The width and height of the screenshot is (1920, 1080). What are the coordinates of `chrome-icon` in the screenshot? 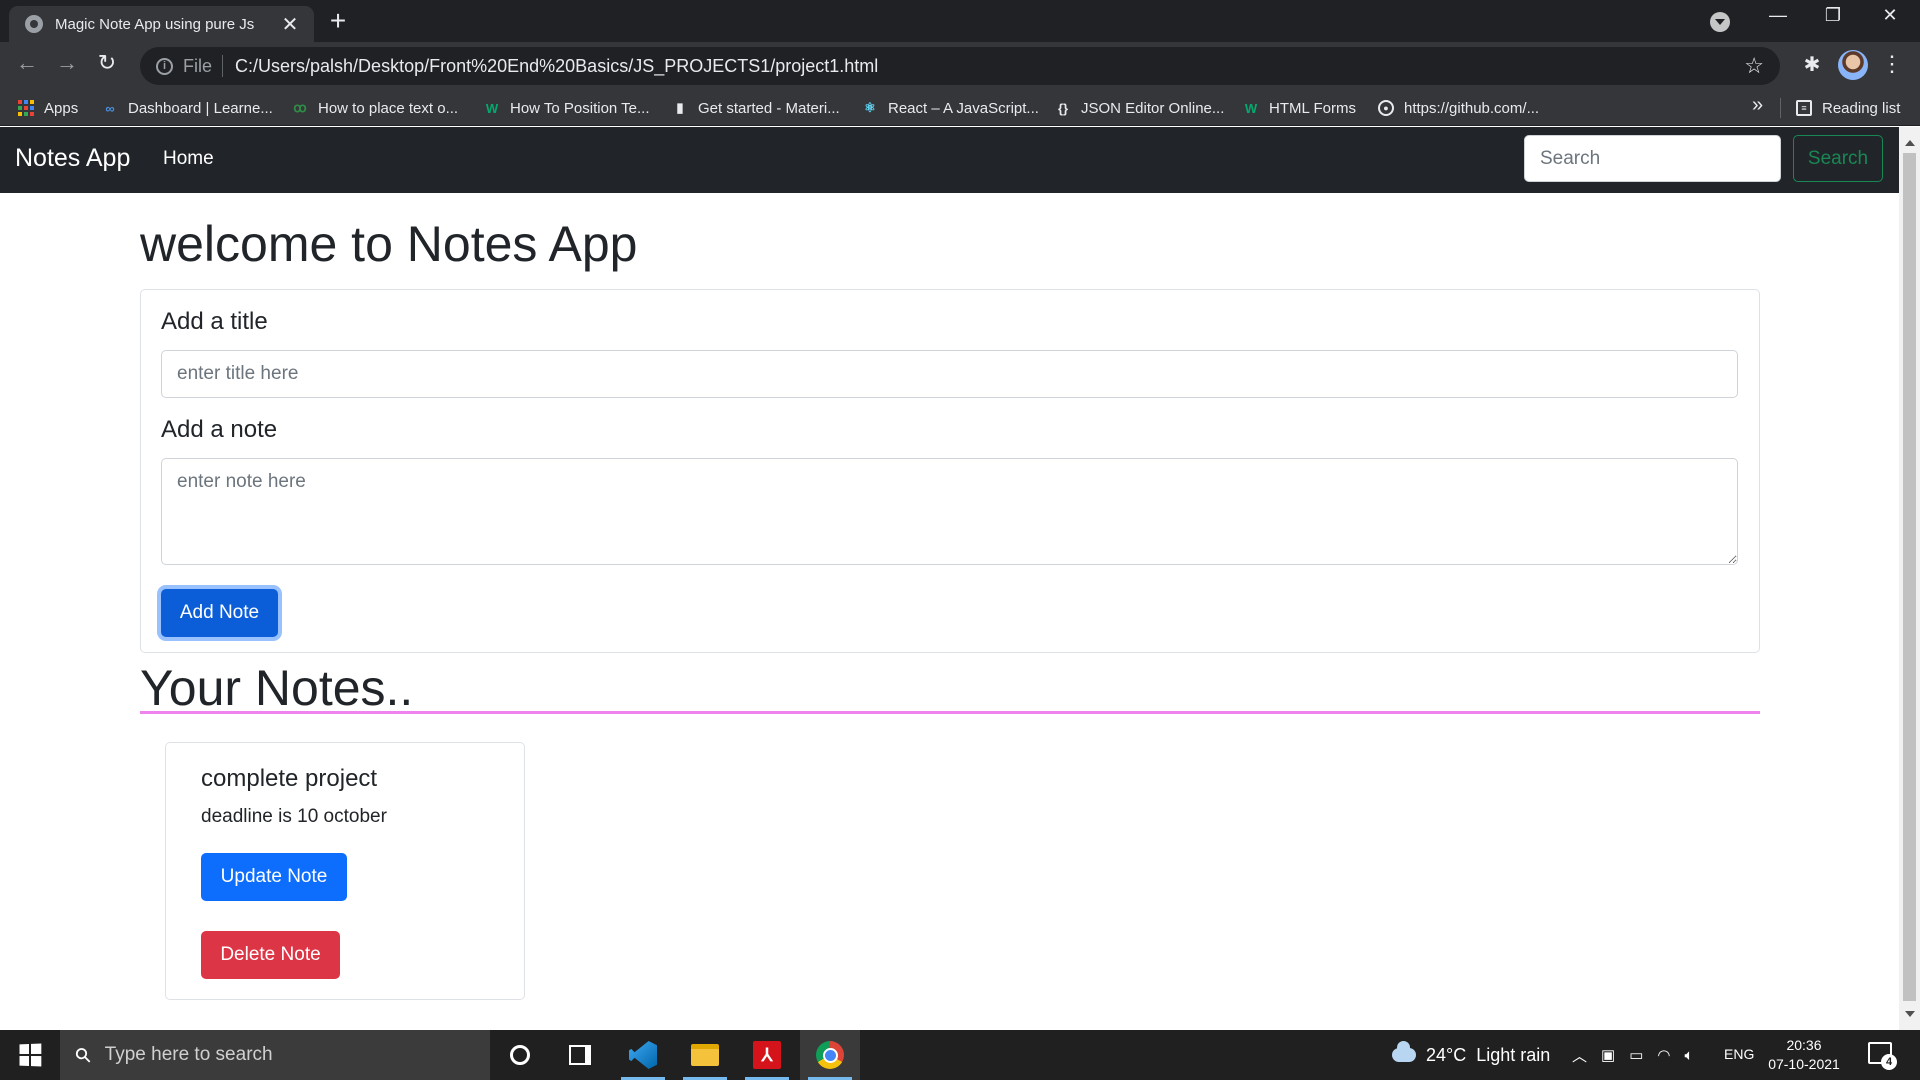 It's located at (830, 1055).